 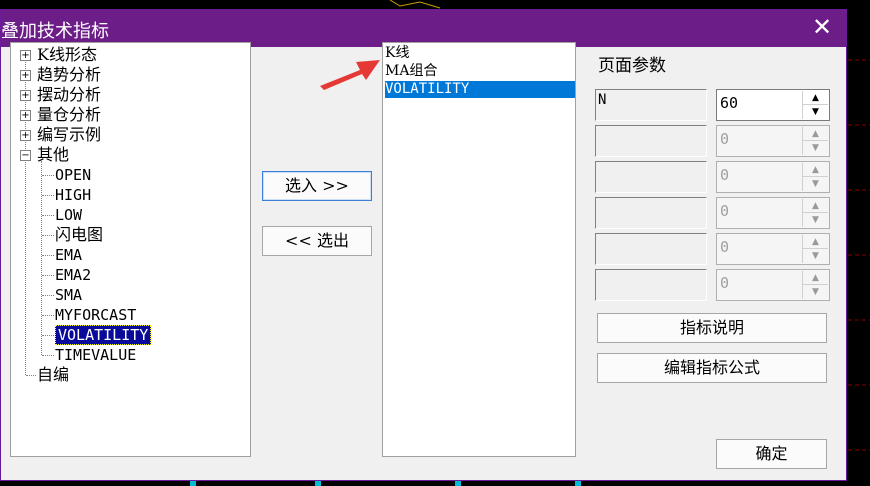 I want to click on add-button: 选入 >>, so click(x=317, y=186).